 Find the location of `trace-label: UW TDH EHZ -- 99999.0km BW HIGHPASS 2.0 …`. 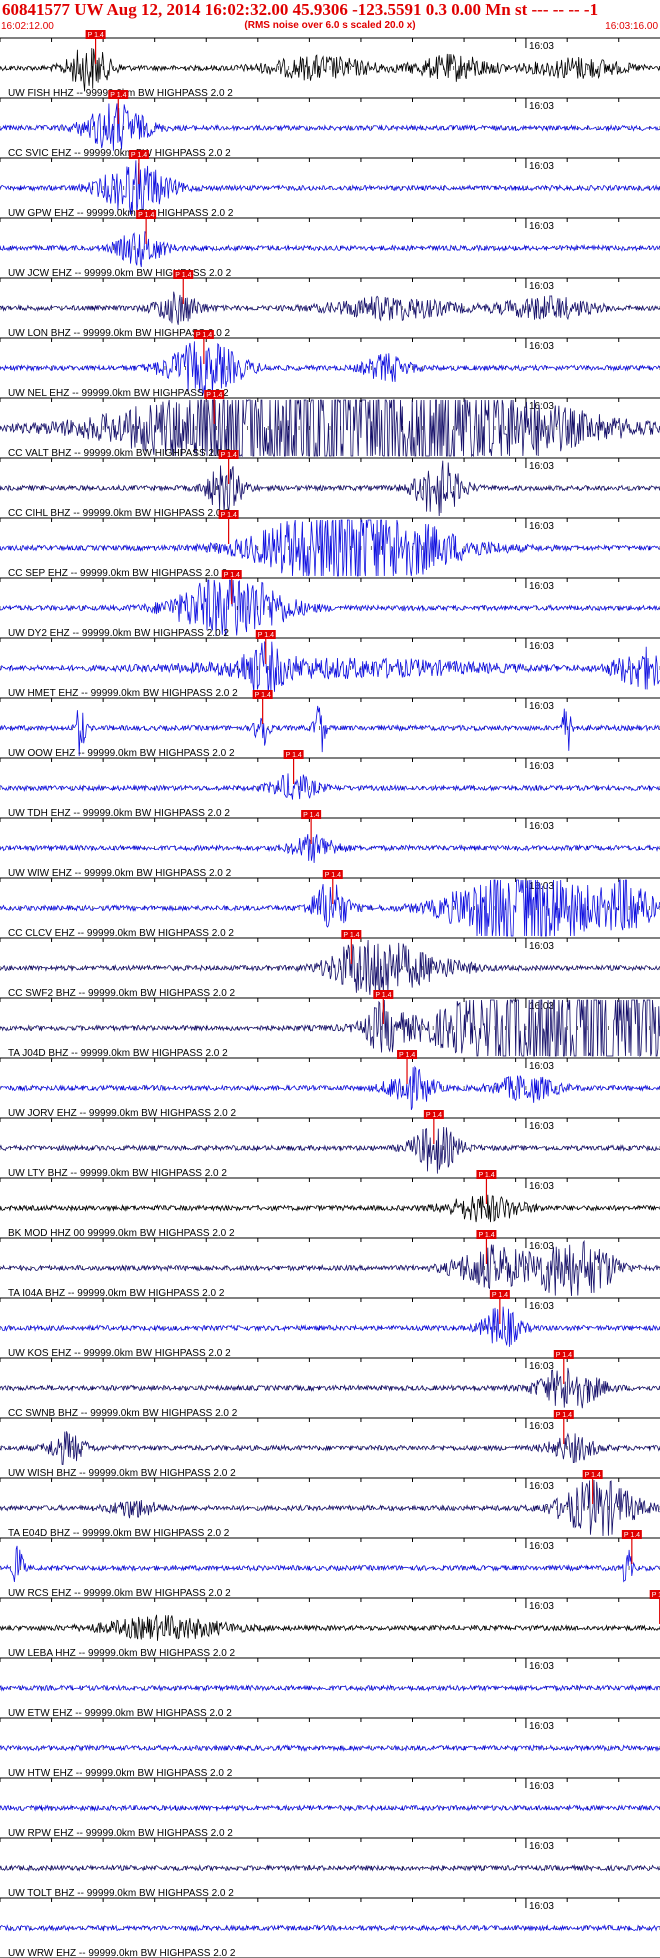

trace-label: UW TDH EHZ -- 99999.0km BW HIGHPASS 2.0 … is located at coordinates (119, 813).